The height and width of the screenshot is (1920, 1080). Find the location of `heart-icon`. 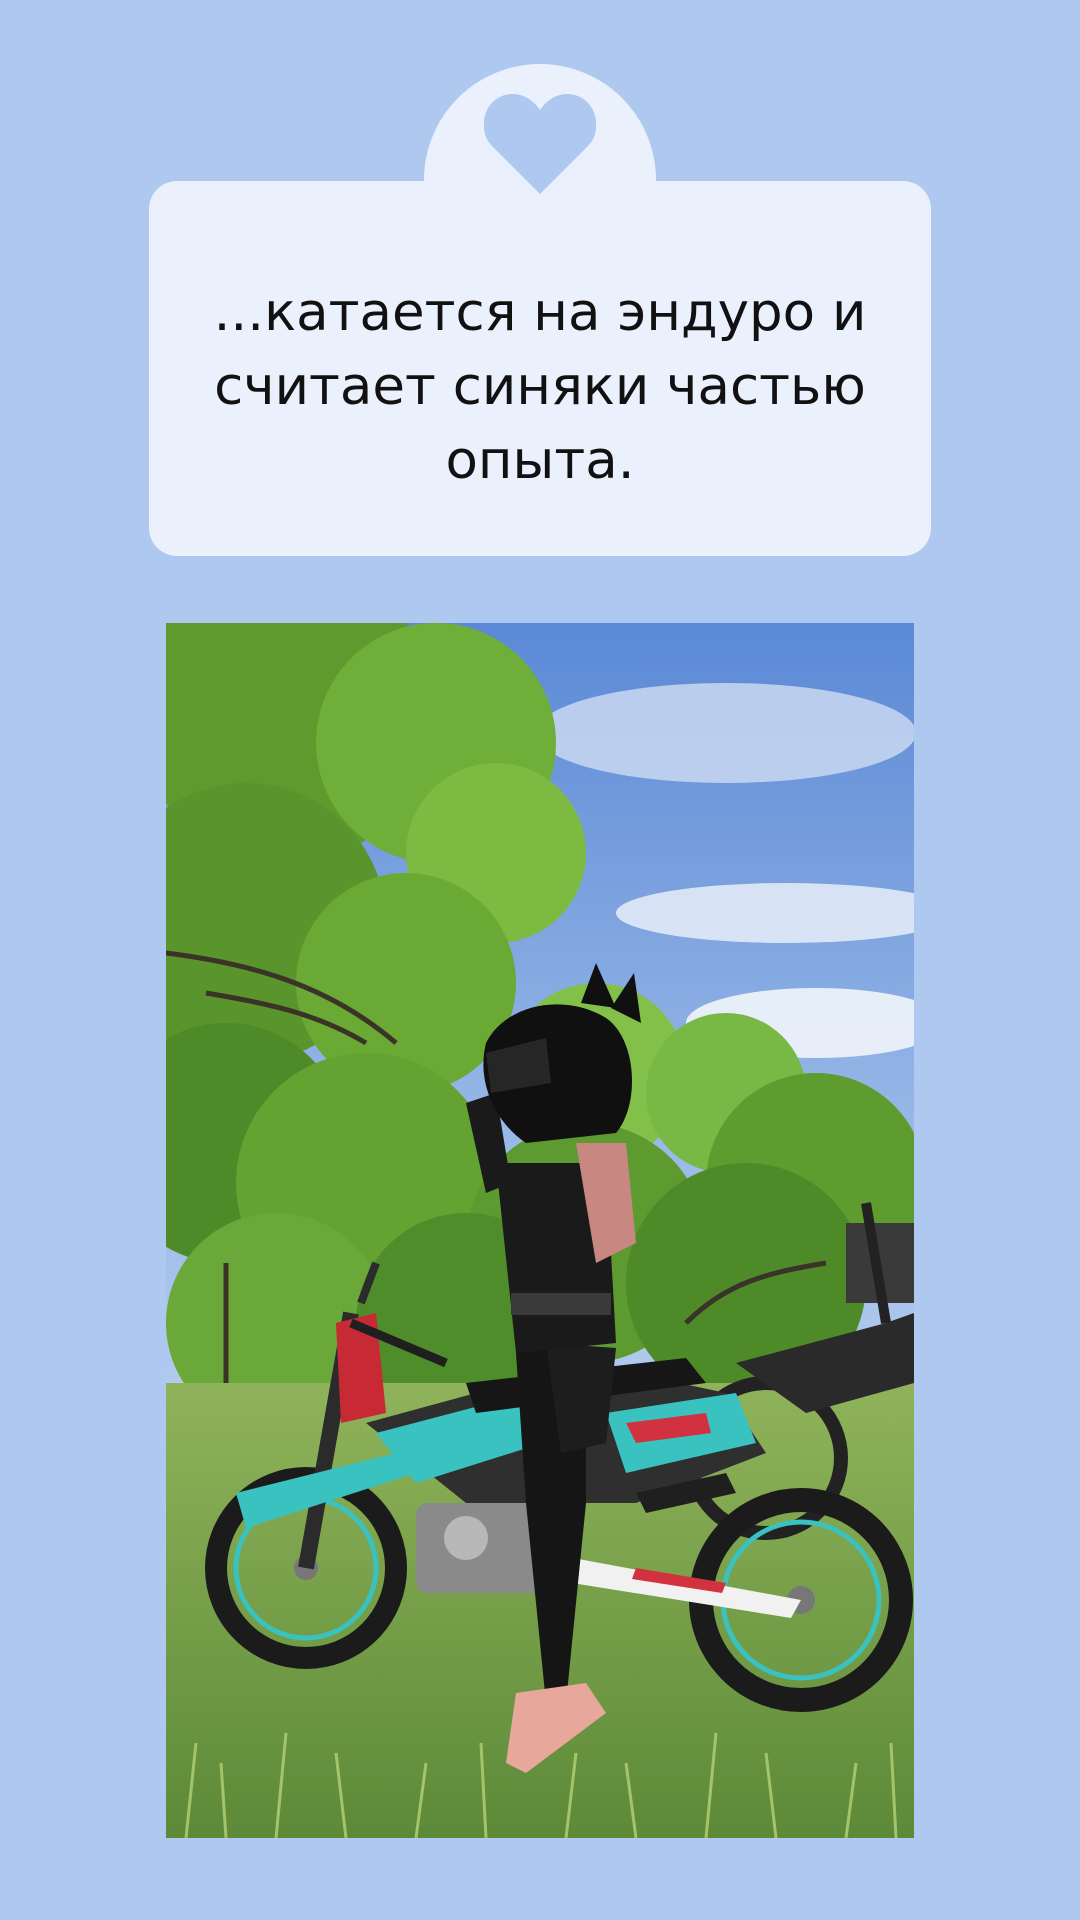

heart-icon is located at coordinates (540, 143).